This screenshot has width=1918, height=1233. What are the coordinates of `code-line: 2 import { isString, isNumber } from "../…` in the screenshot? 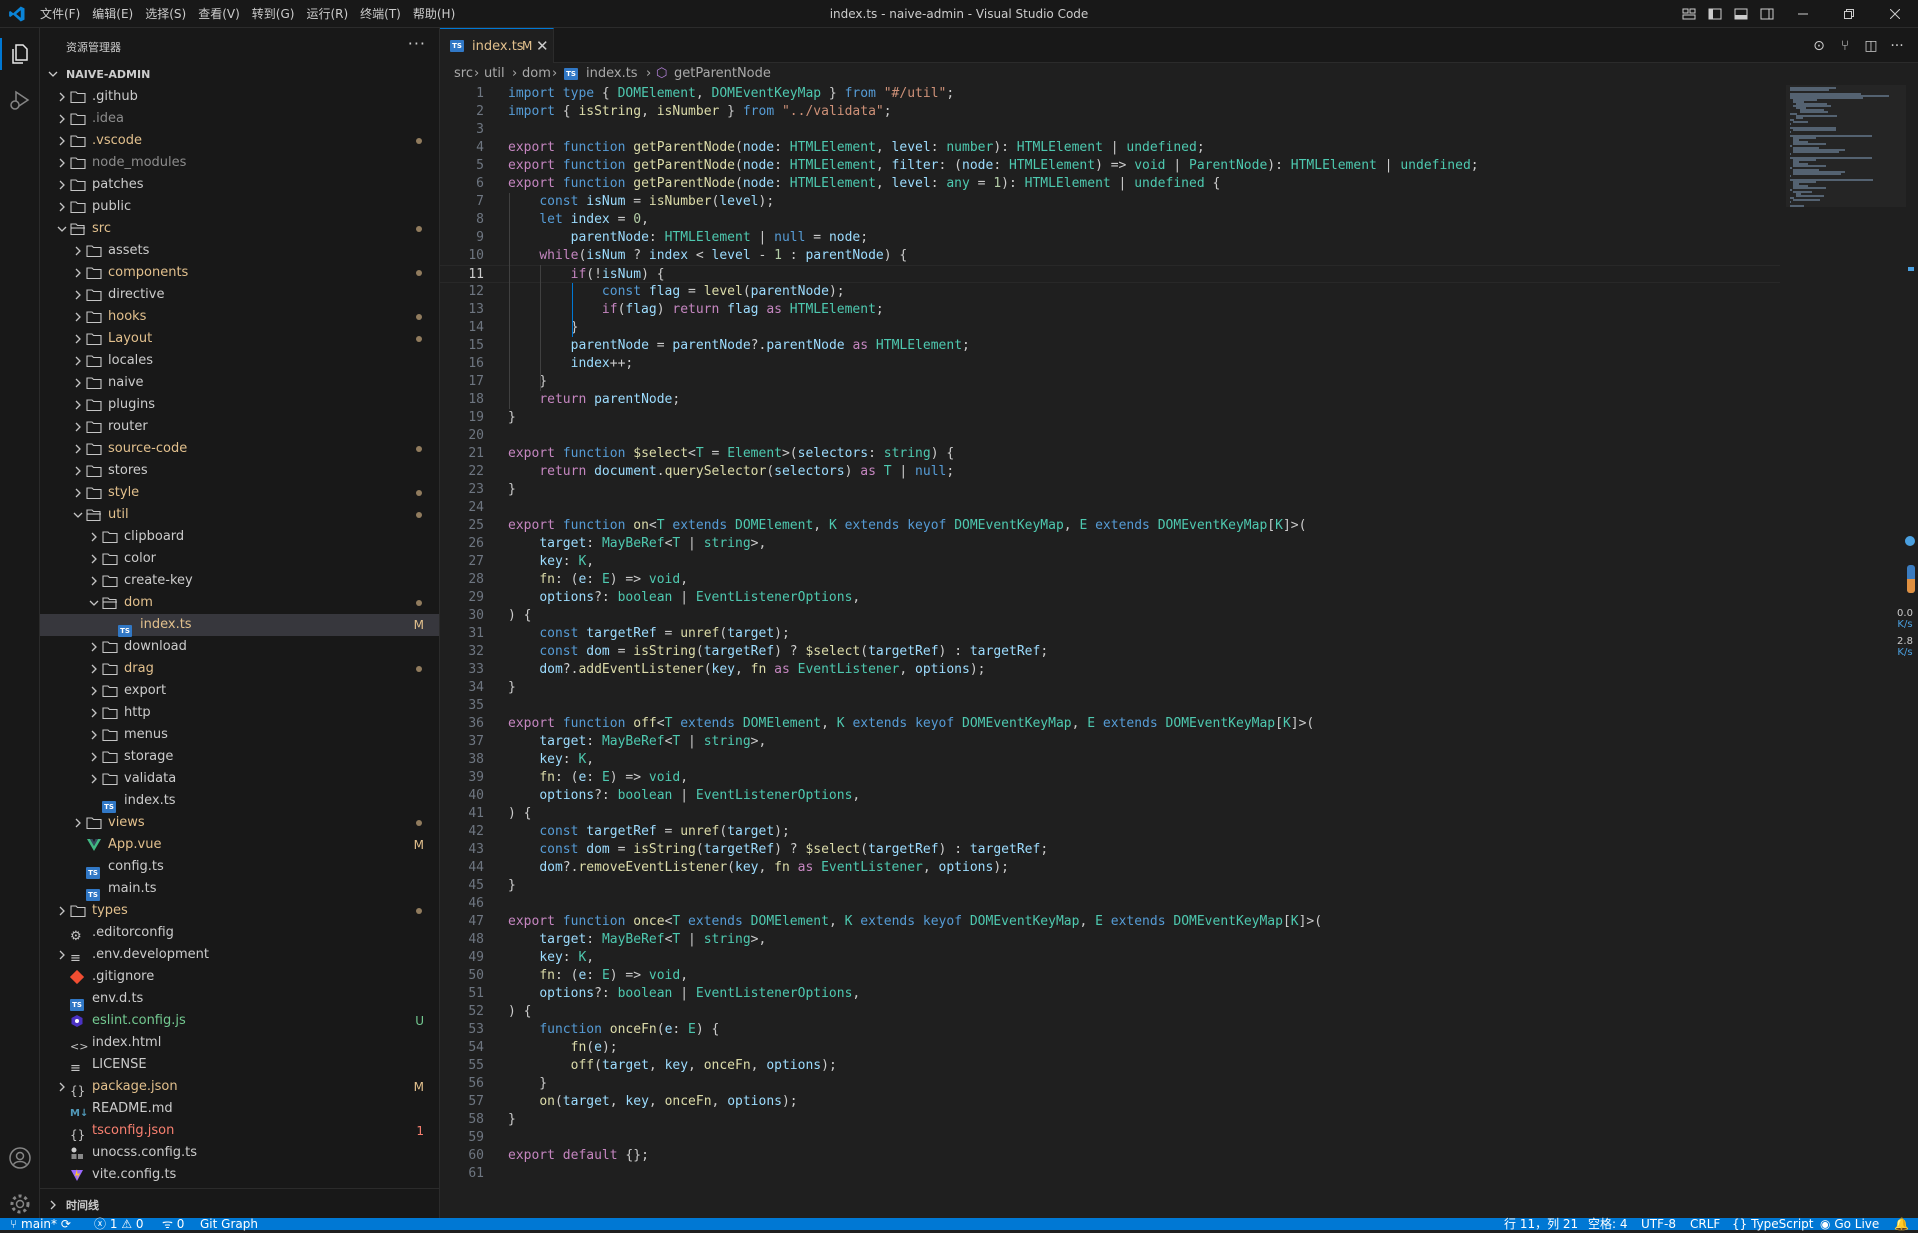 It's located at (1110, 112).